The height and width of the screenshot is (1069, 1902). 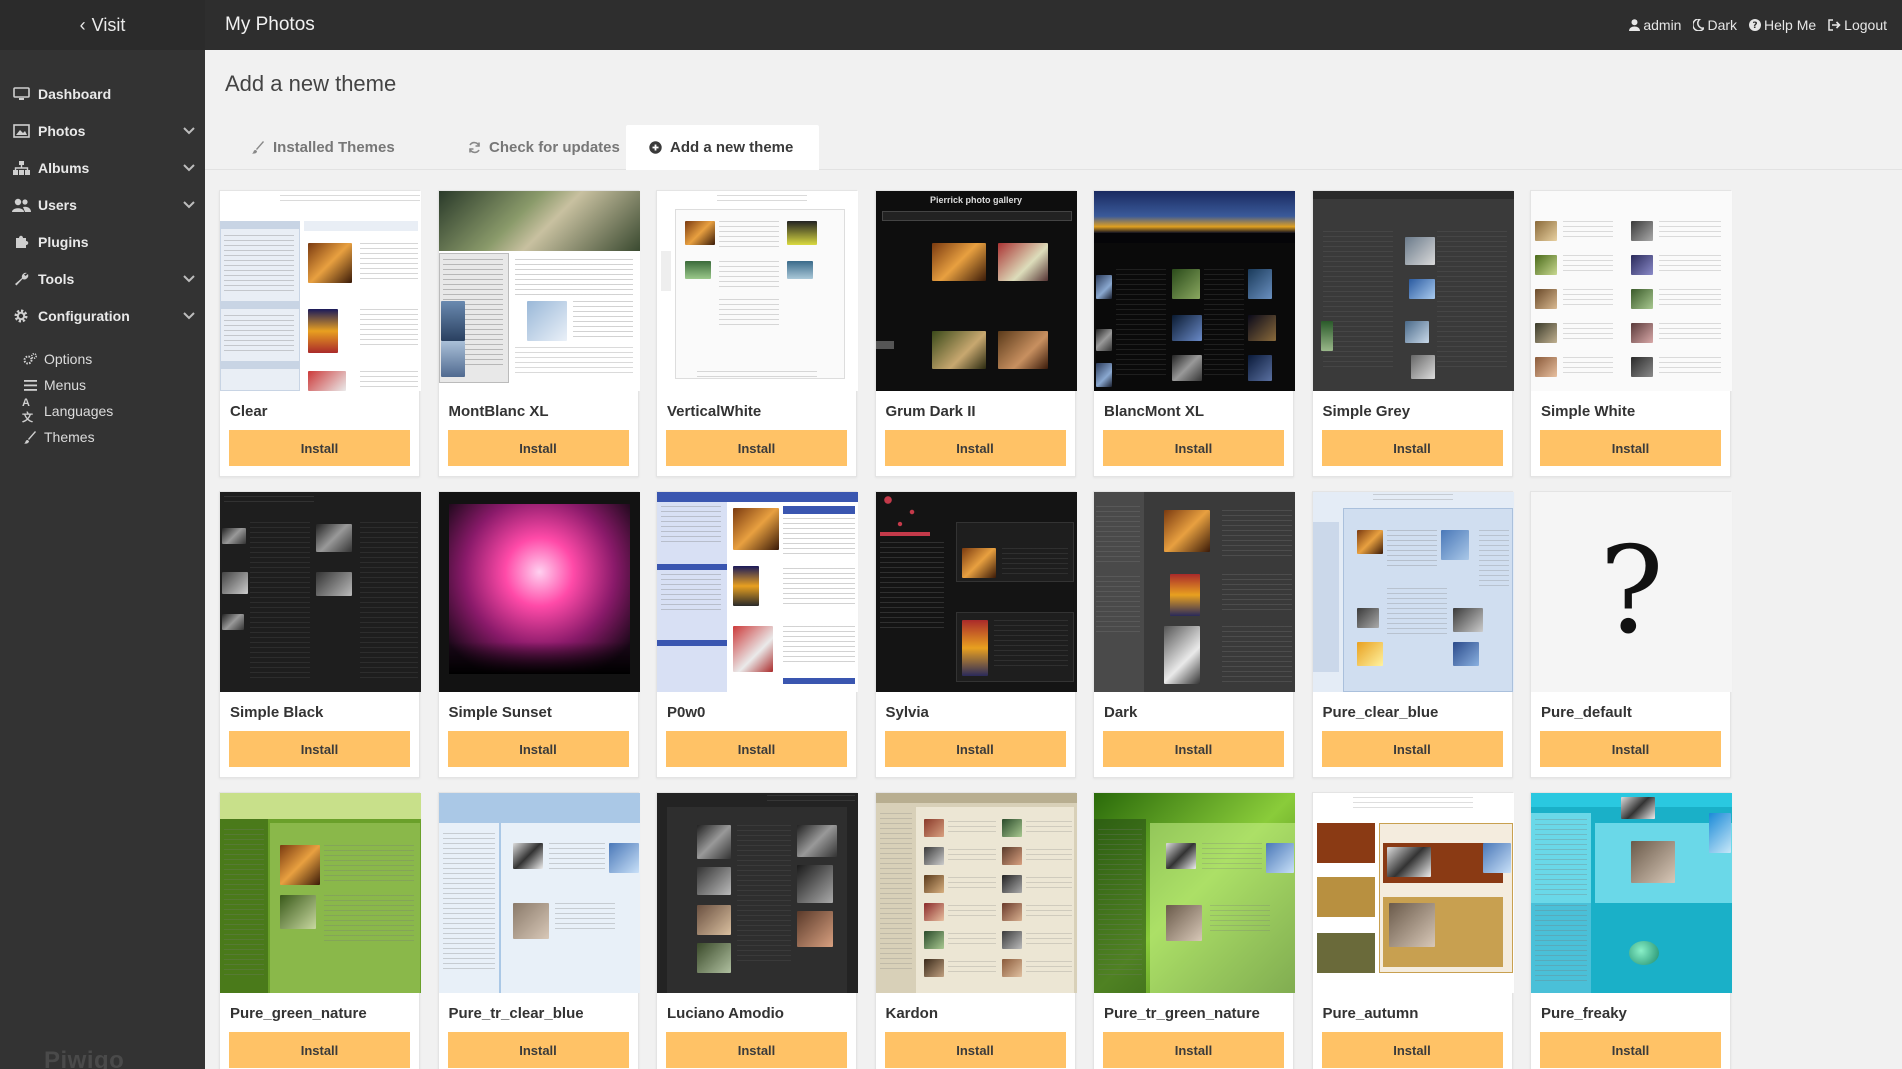 I want to click on puzzle-icon, so click(x=21, y=241).